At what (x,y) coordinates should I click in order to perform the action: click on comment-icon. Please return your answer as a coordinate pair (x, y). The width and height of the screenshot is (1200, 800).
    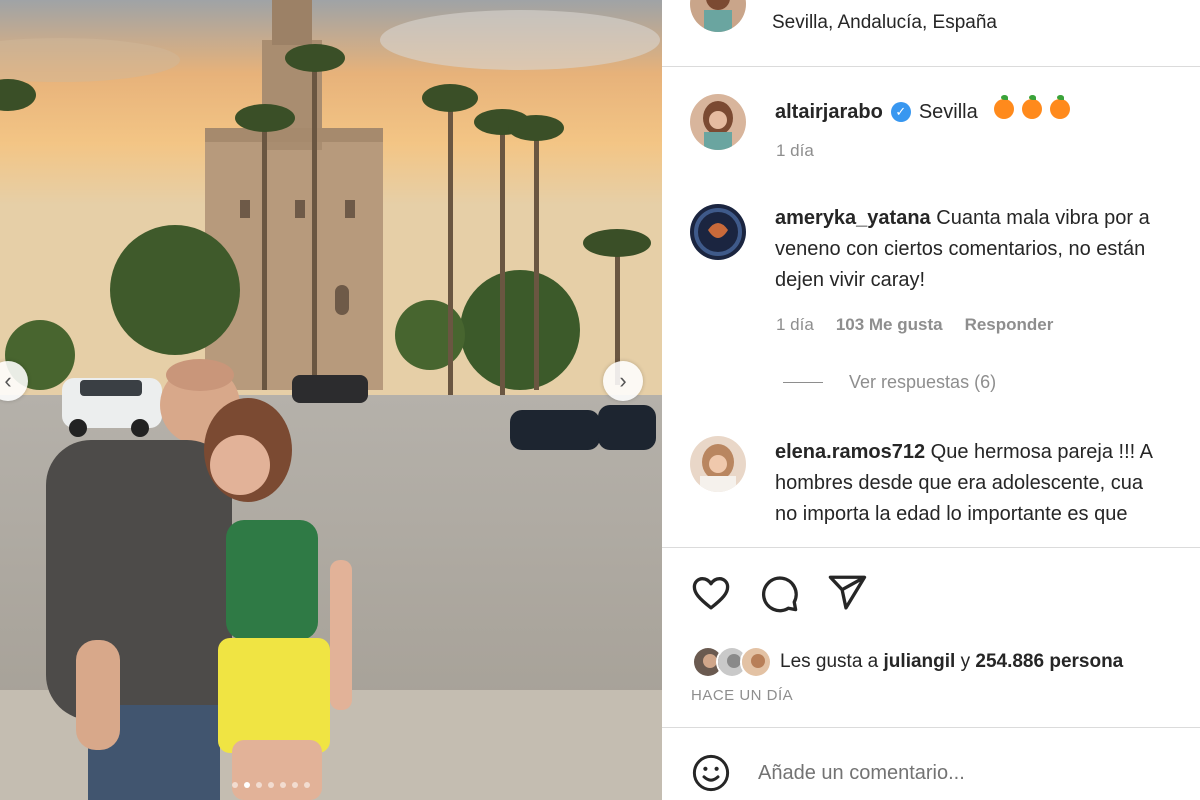
    Looking at the image, I should click on (779, 593).